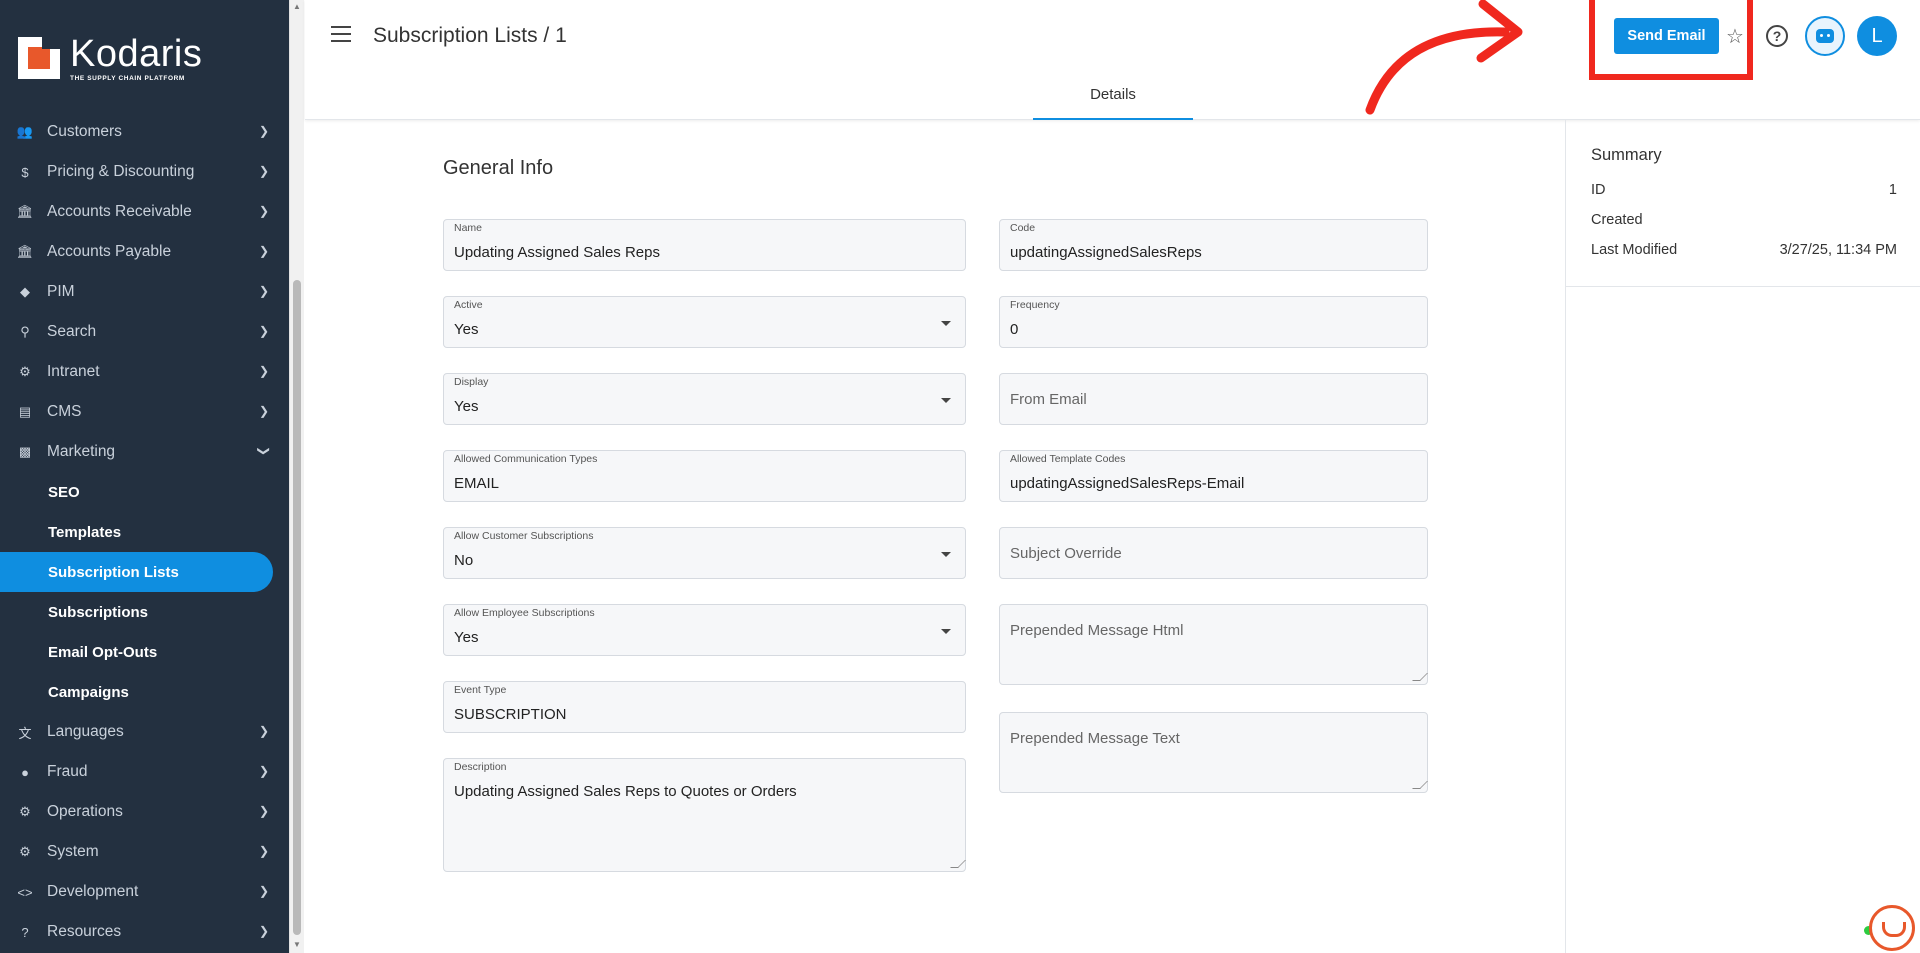  I want to click on summary-label: ID, so click(1598, 190).